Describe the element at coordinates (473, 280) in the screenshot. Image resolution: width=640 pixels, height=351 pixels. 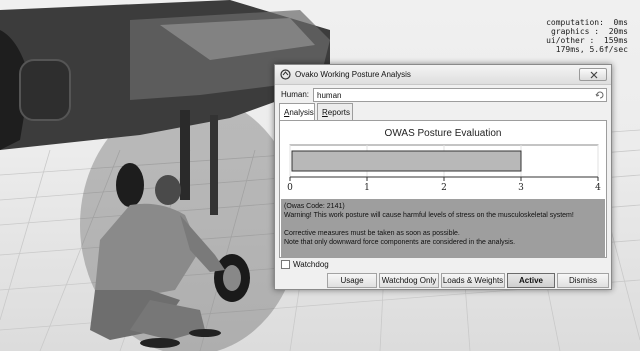
I see `loads-weights-button: Loads & Weights` at that location.